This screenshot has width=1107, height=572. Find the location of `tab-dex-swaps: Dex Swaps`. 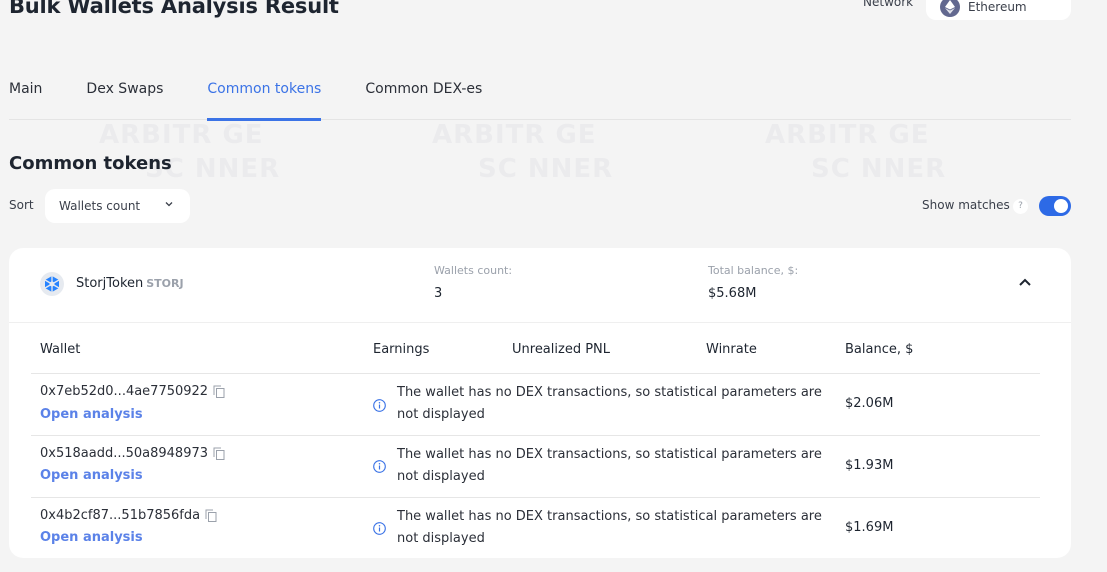

tab-dex-swaps: Dex Swaps is located at coordinates (124, 99).